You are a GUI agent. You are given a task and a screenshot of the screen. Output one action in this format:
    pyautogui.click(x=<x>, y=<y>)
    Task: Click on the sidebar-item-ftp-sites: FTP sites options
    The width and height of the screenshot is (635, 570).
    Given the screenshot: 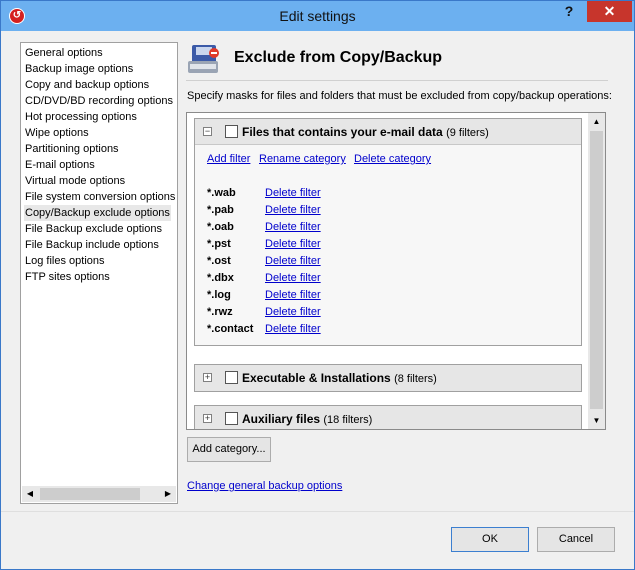 What is the action you would take?
    pyautogui.click(x=67, y=277)
    